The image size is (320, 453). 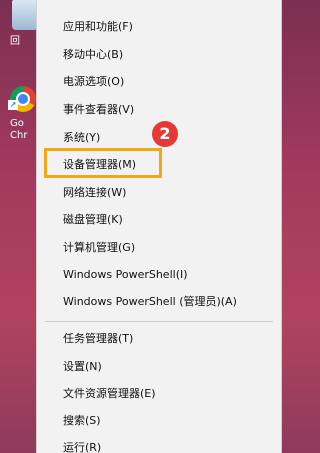 What do you see at coordinates (82, 421) in the screenshot?
I see `menu-item-search: 搜索(S)` at bounding box center [82, 421].